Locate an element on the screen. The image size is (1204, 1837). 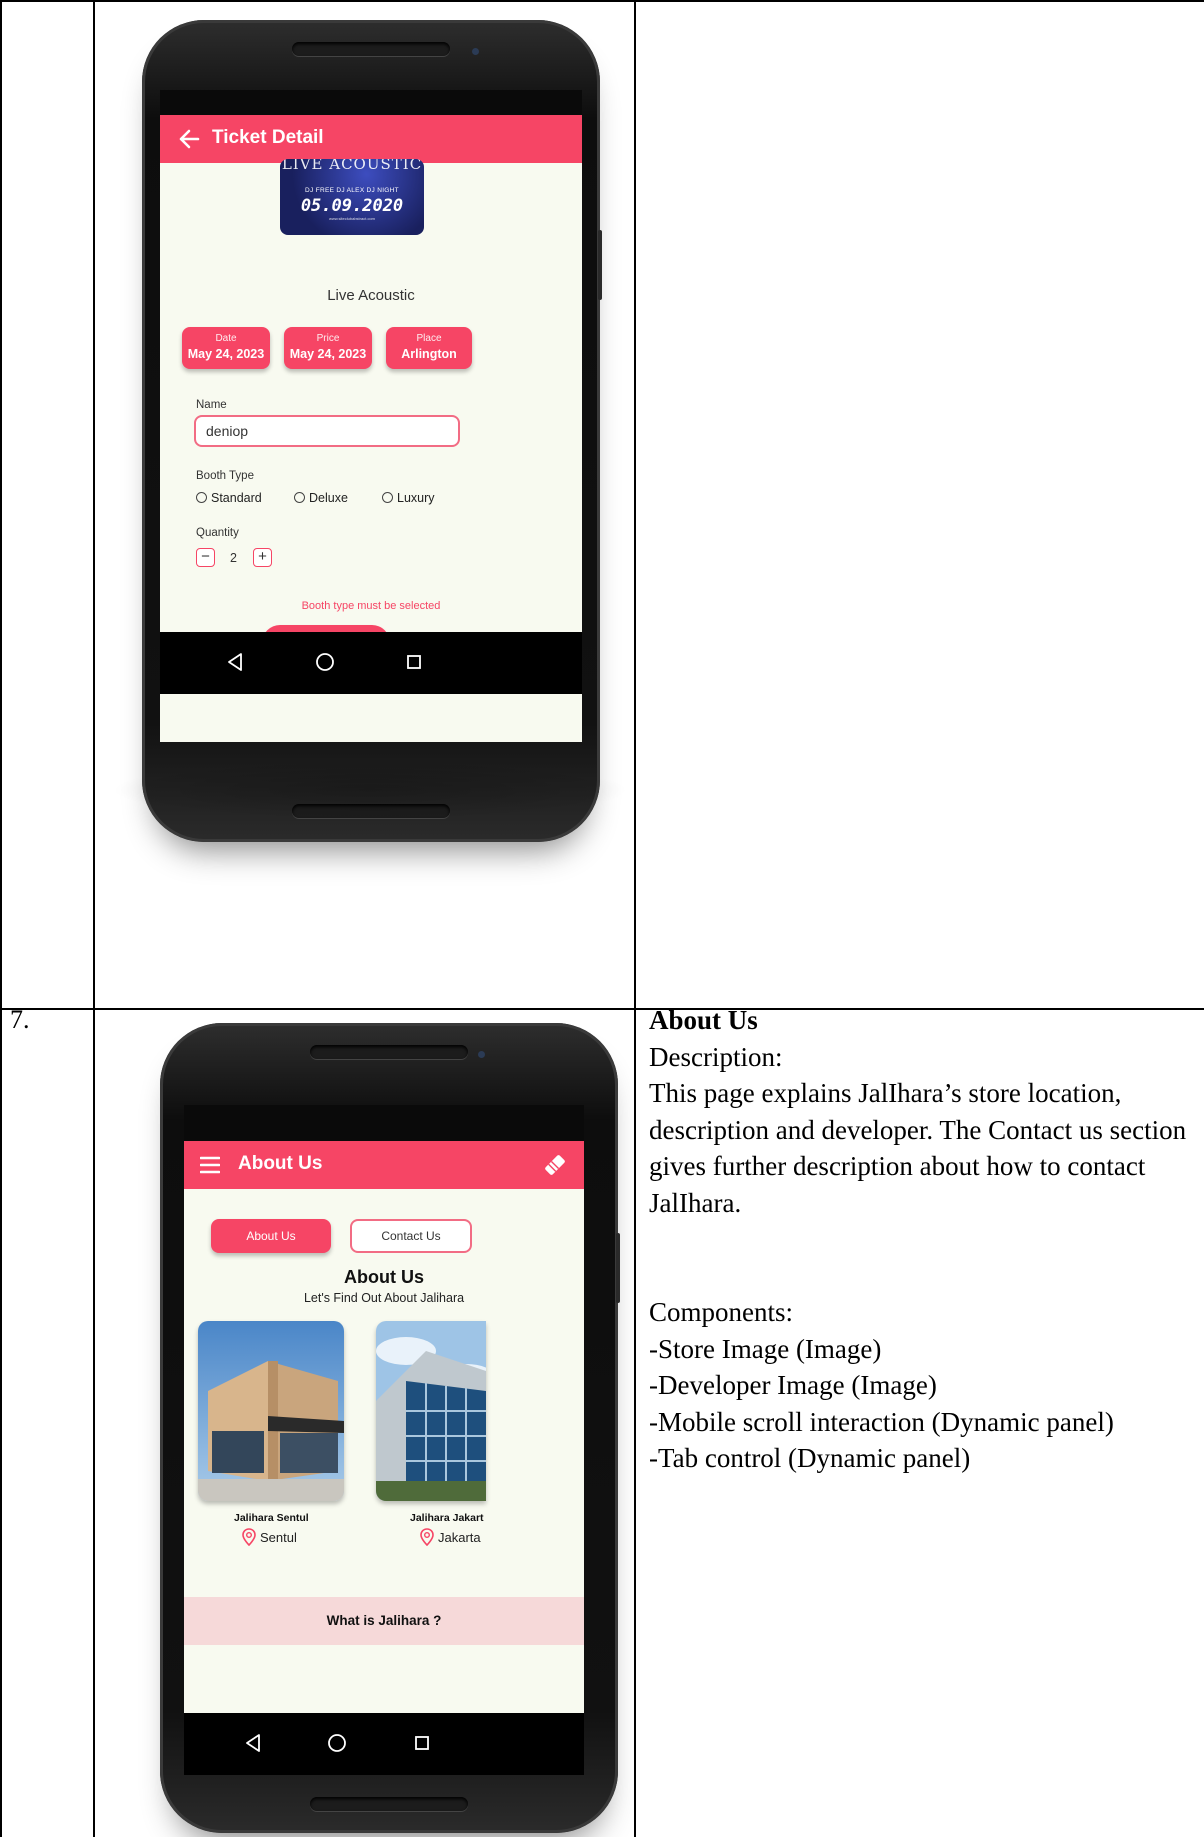
name-label: Name is located at coordinates (211, 405).